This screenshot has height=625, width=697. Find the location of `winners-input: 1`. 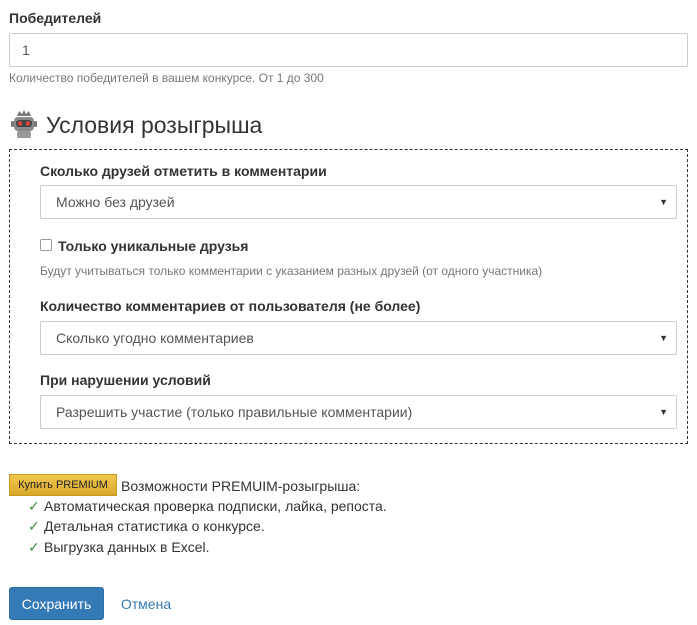

winners-input: 1 is located at coordinates (348, 50).